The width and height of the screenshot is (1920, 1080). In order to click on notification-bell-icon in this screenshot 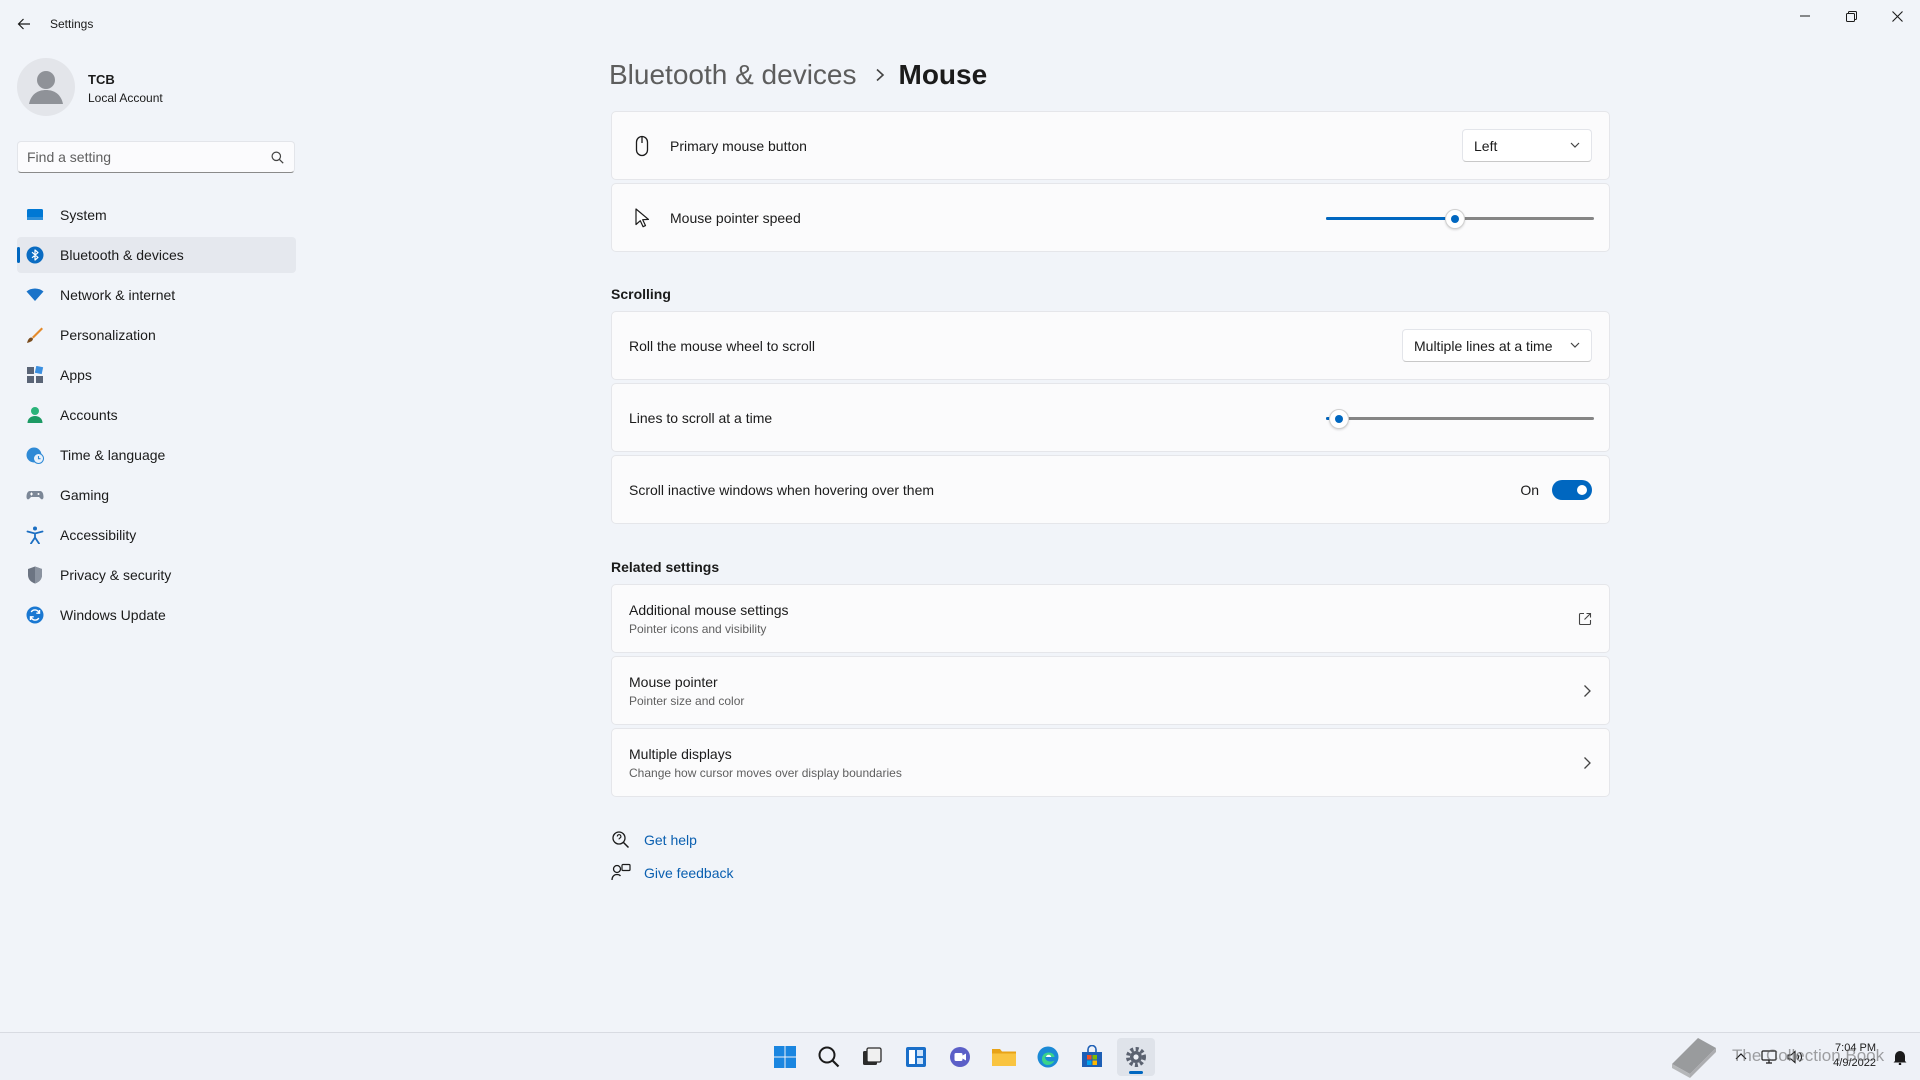, I will do `click(1900, 1057)`.